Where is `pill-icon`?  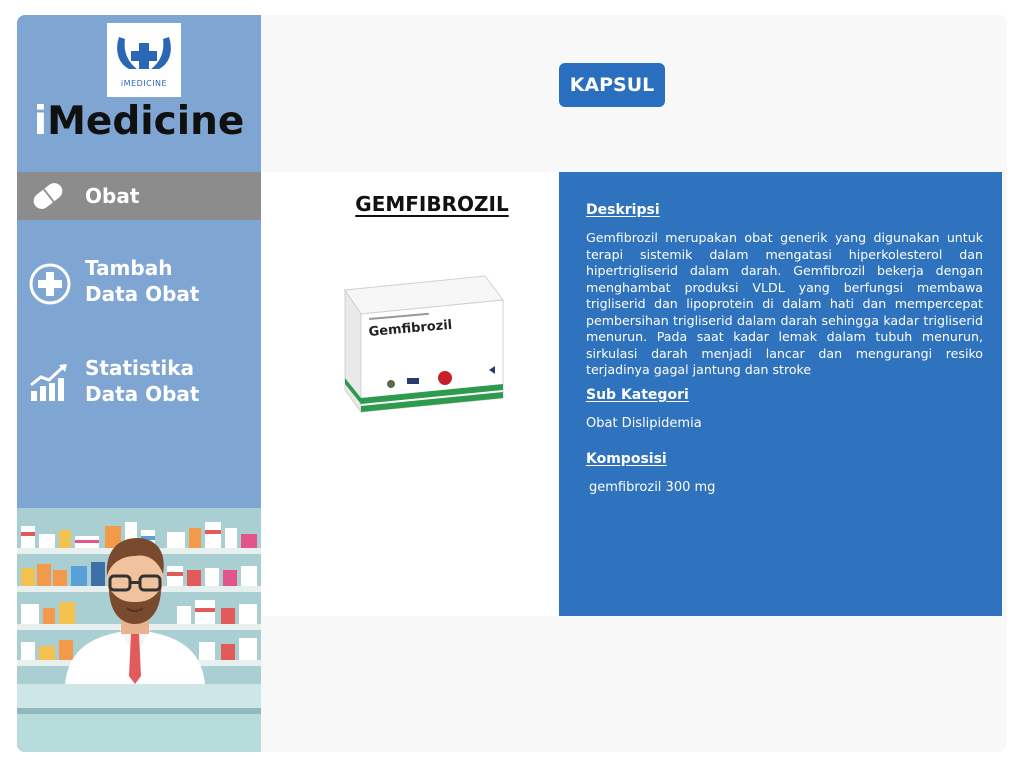 pill-icon is located at coordinates (48, 198).